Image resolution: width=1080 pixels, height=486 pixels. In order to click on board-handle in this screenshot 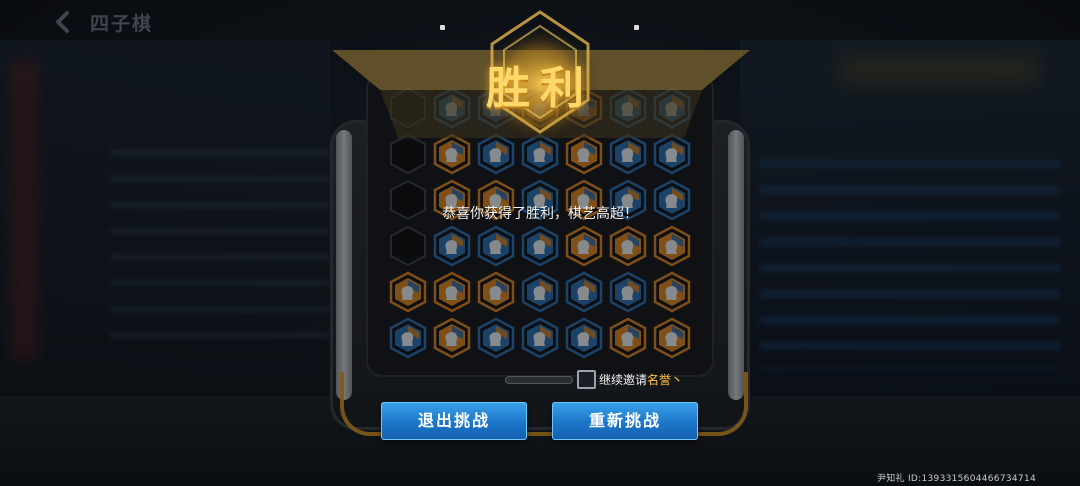, I will do `click(539, 380)`.